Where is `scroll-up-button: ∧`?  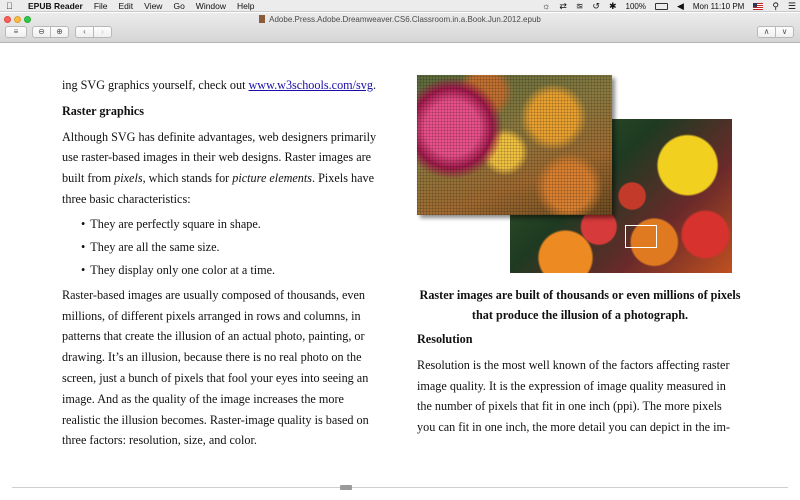
scroll-up-button: ∧ is located at coordinates (766, 32).